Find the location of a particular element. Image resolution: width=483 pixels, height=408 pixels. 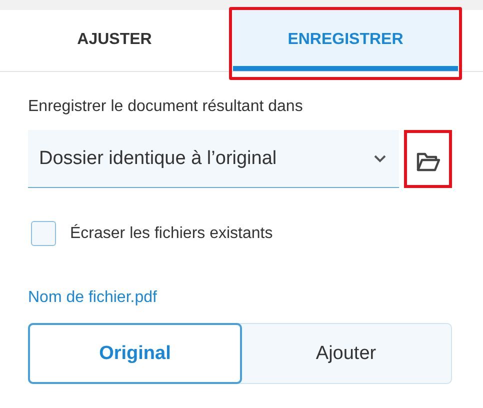

field-label: Enregistrer le document résultant dans is located at coordinates (166, 107).